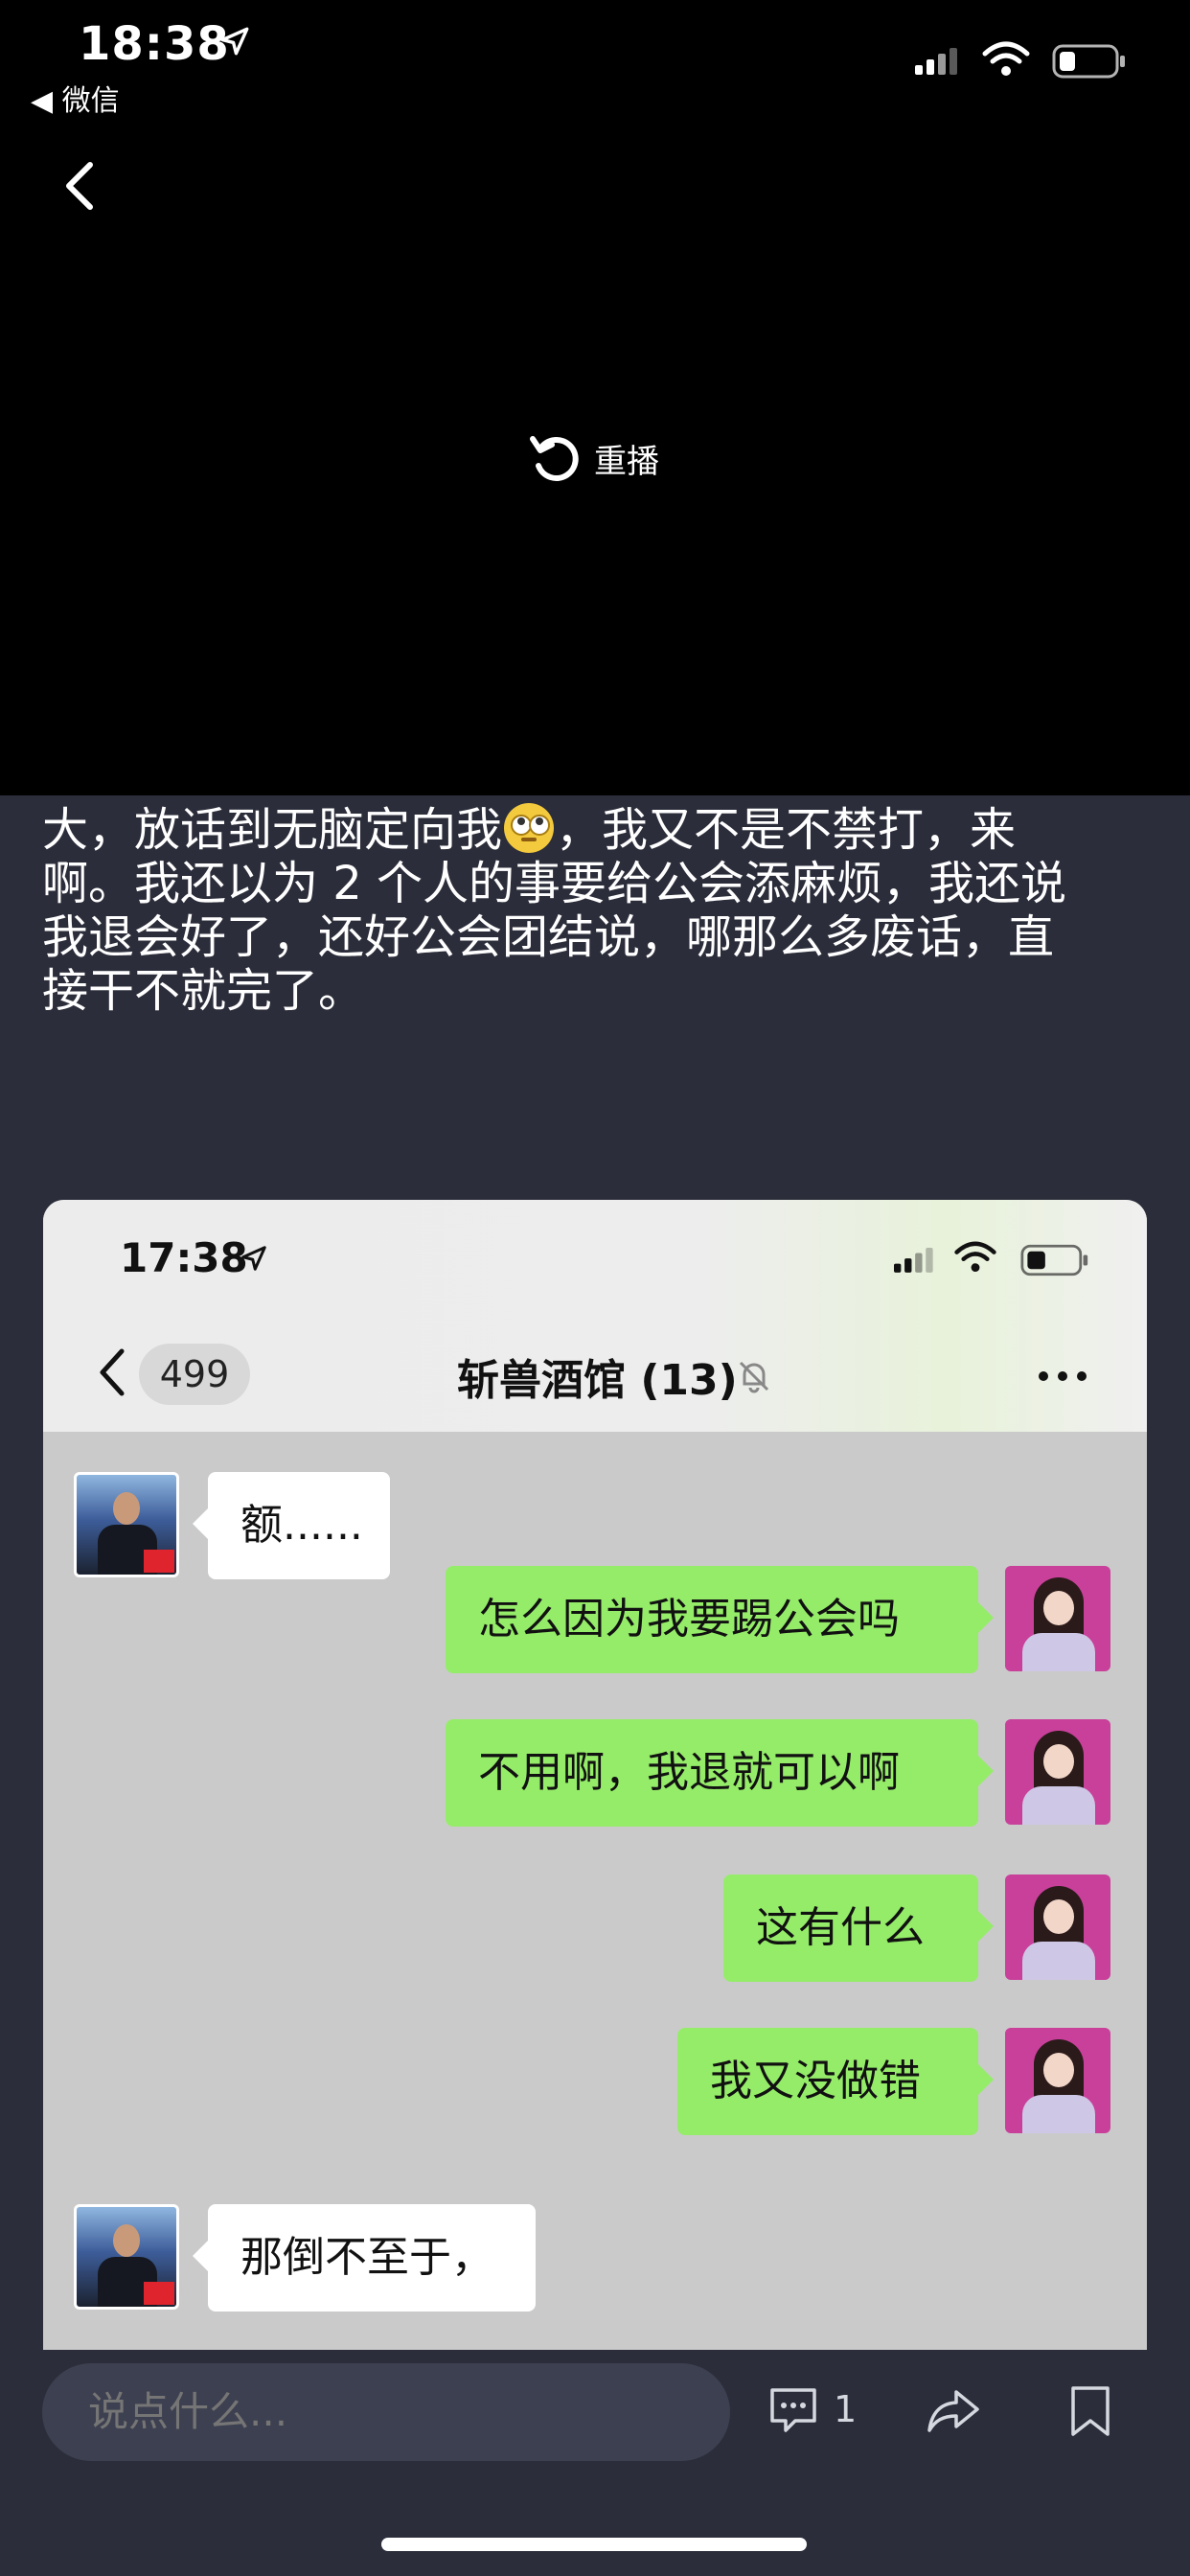 Image resolution: width=1190 pixels, height=2576 pixels. Describe the element at coordinates (793, 2410) in the screenshot. I see `comment-icon` at that location.